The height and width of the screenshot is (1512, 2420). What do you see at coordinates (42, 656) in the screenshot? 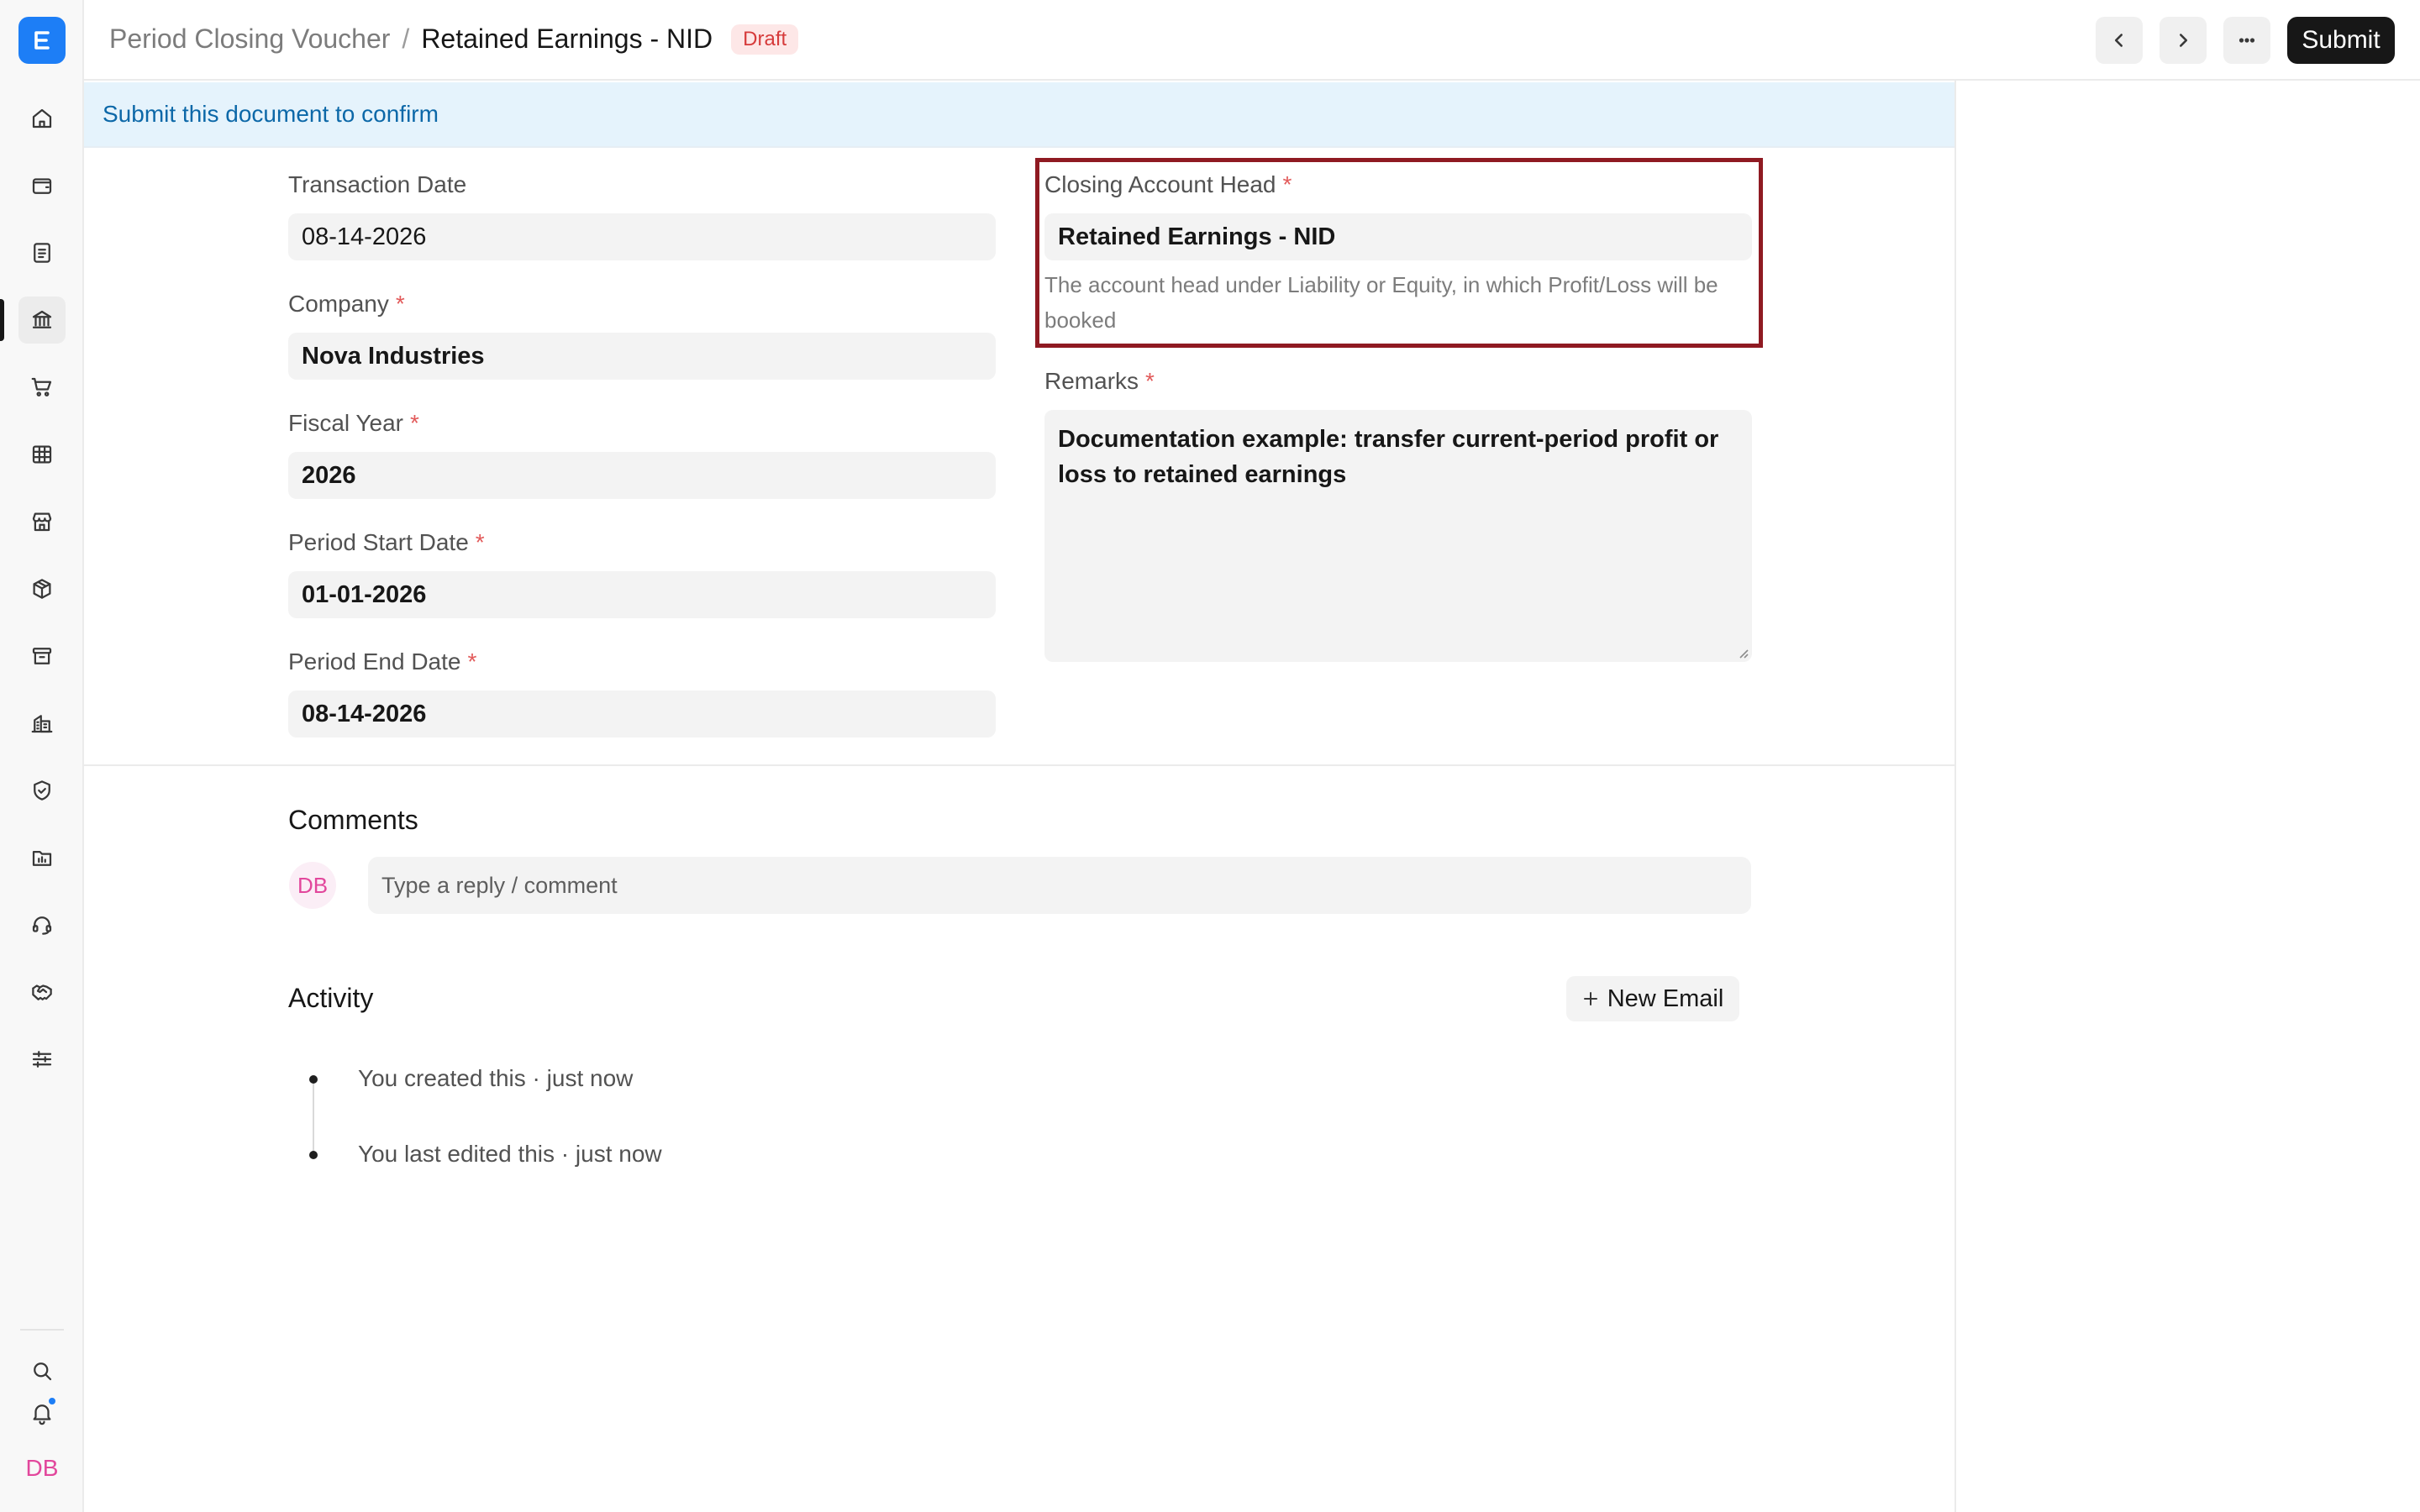
I see `archive-icon` at bounding box center [42, 656].